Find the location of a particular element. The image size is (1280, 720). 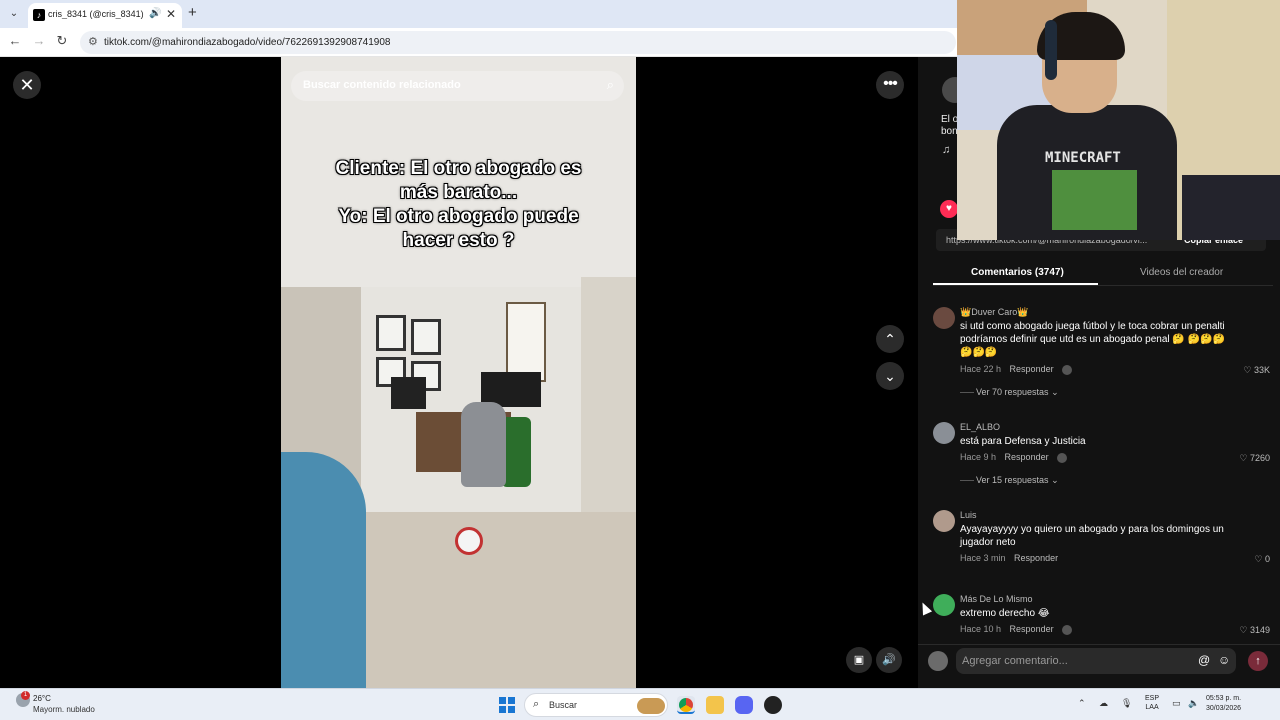

windows-start-icon is located at coordinates (507, 705).